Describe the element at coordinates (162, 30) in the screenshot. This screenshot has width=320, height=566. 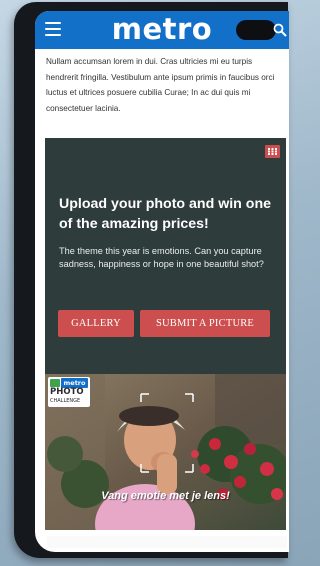
I see `top-navigation-bar: metro` at that location.